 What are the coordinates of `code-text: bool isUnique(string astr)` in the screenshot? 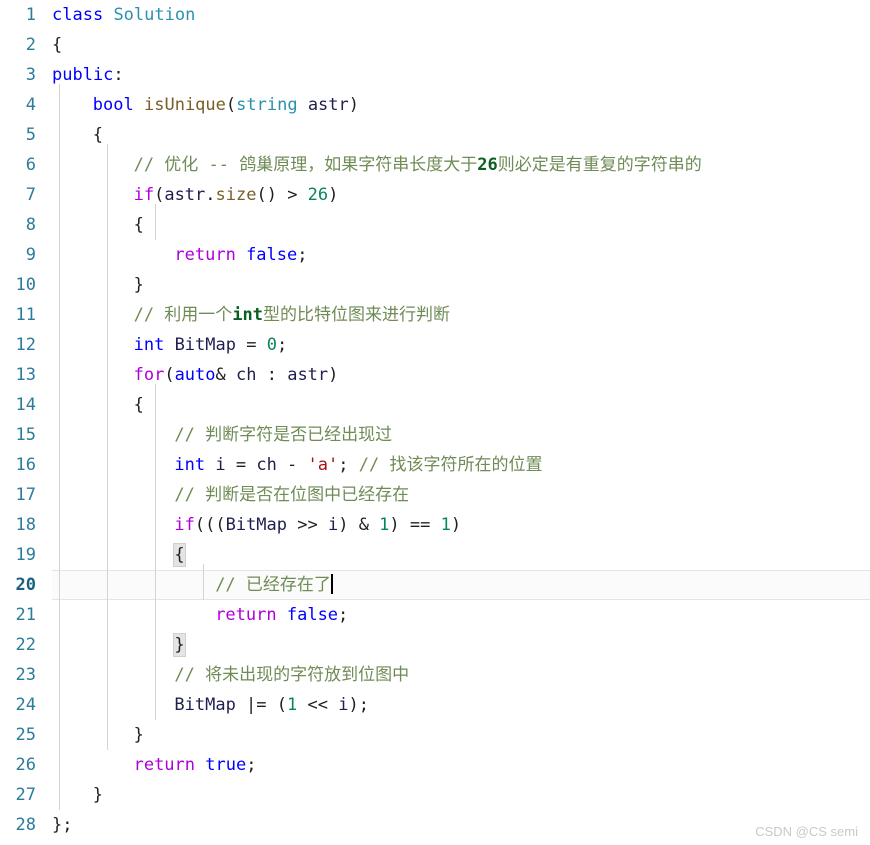 It's located at (226, 105).